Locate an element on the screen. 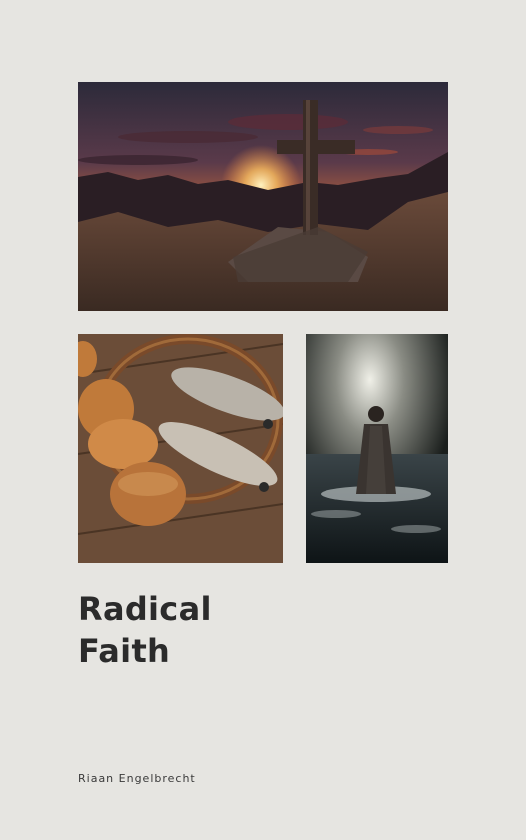  book-title: Radical Faith is located at coordinates (145, 630).